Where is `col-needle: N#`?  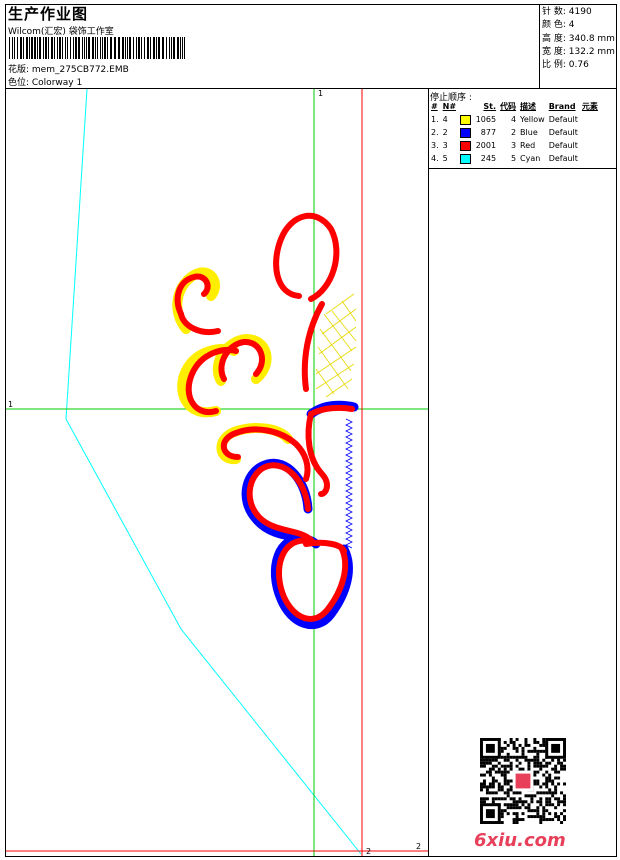 col-needle: N# is located at coordinates (449, 106).